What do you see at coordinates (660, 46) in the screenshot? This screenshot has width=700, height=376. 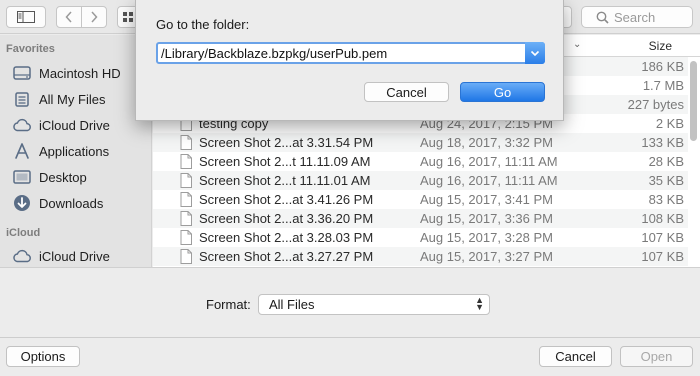 I see `size-column-header: Size` at bounding box center [660, 46].